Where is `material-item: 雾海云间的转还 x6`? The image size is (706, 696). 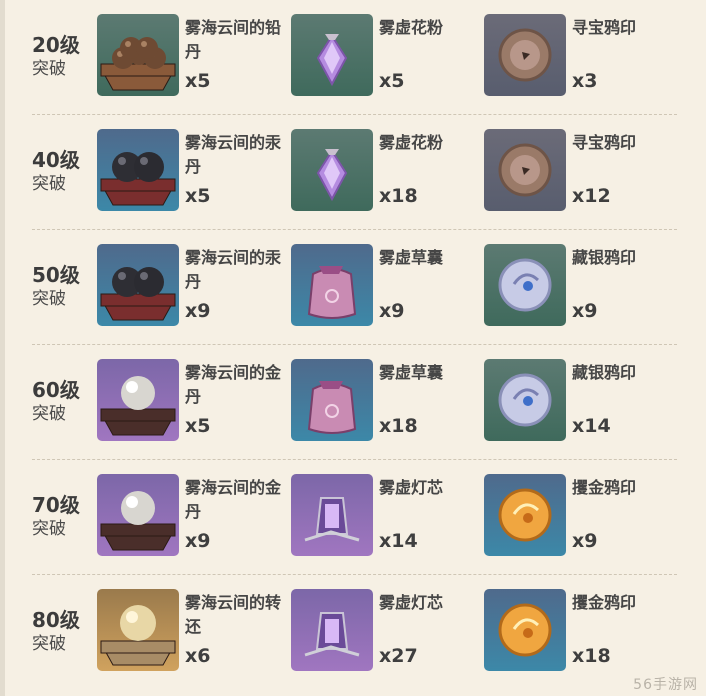
material-item: 雾海云间的转还 x6 is located at coordinates (189, 631).